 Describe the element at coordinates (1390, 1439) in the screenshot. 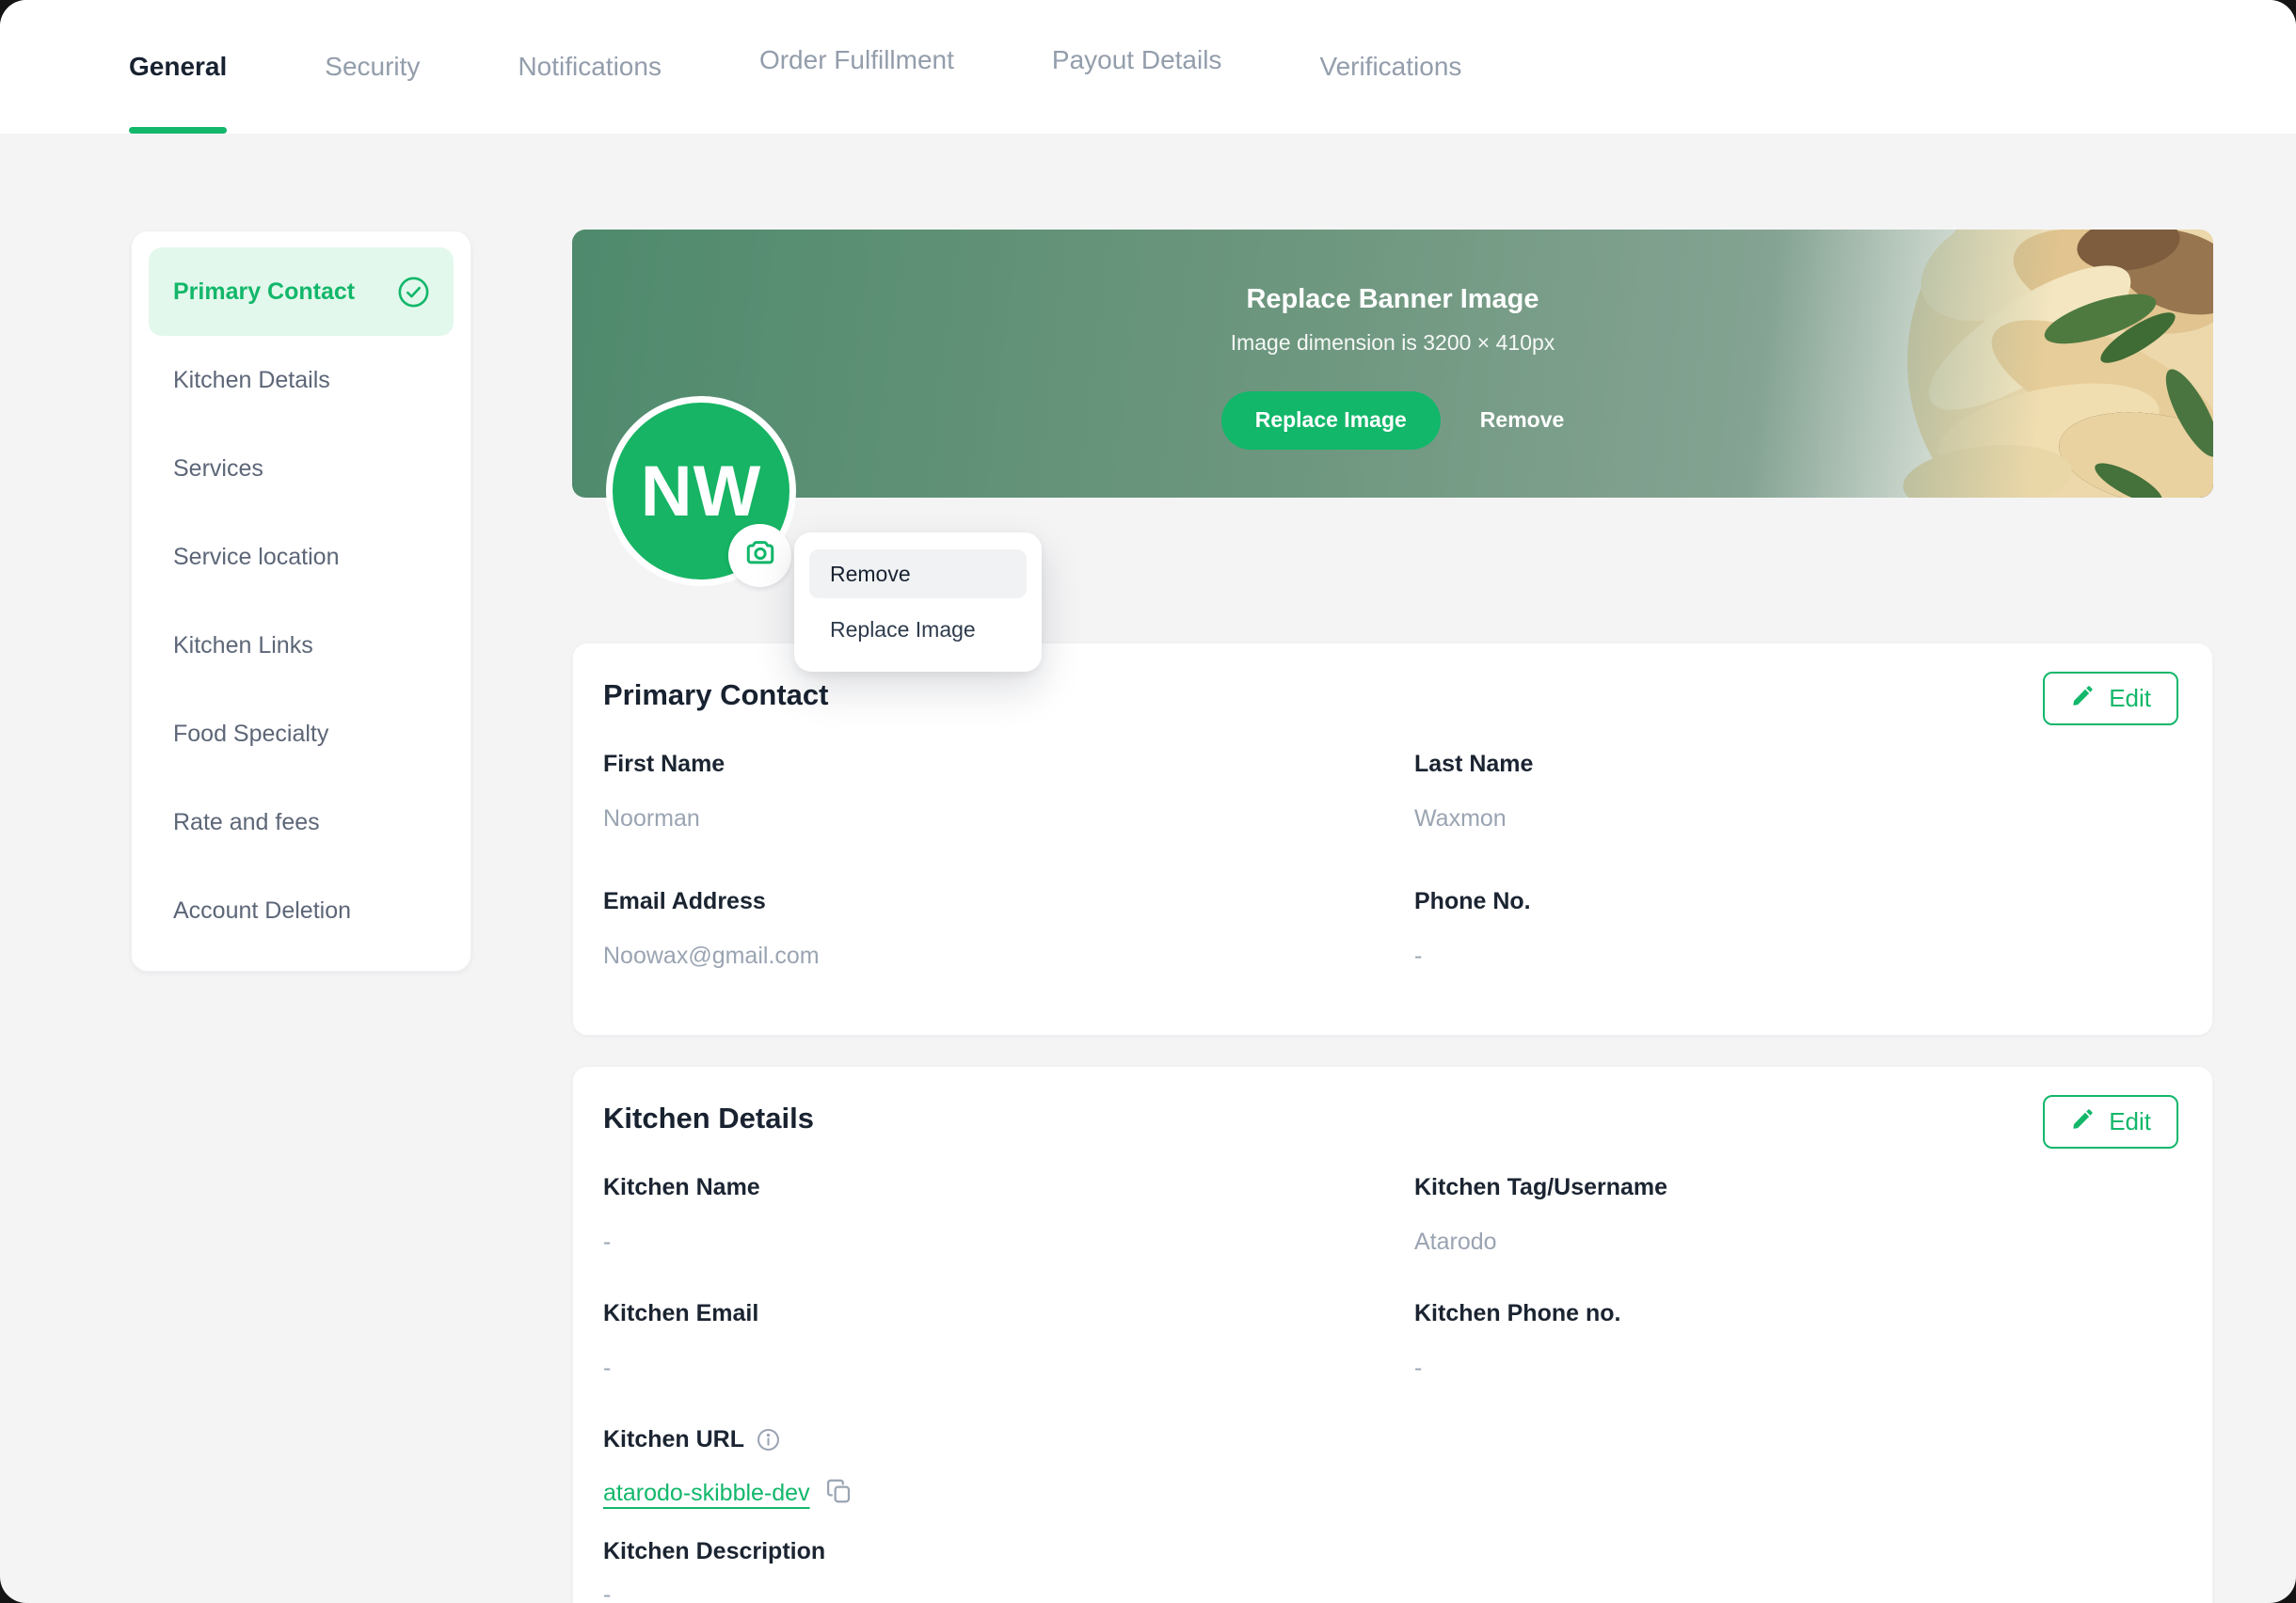

I see `kitchen-url-label-row: Kitchen URL` at that location.